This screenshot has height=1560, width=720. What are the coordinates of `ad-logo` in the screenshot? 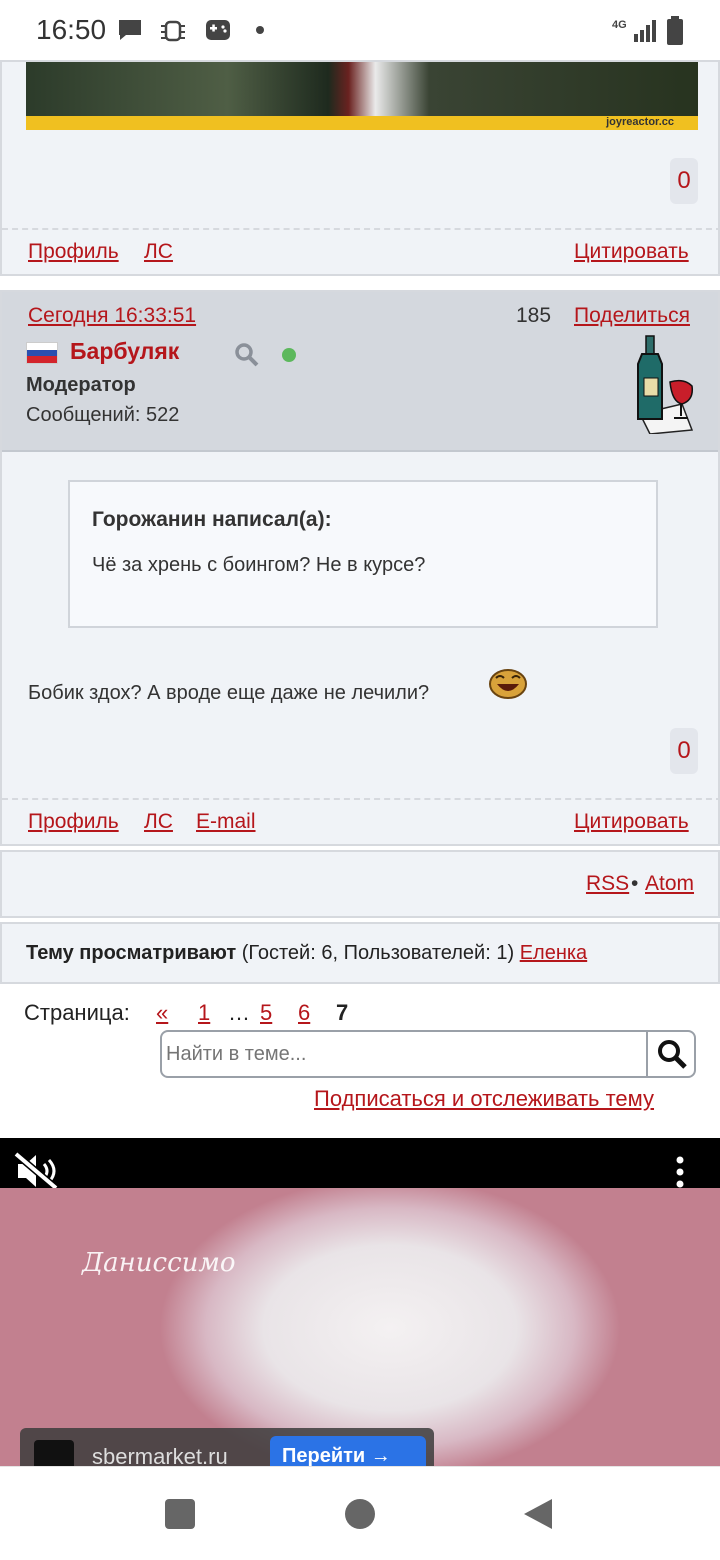 It's located at (54, 1453).